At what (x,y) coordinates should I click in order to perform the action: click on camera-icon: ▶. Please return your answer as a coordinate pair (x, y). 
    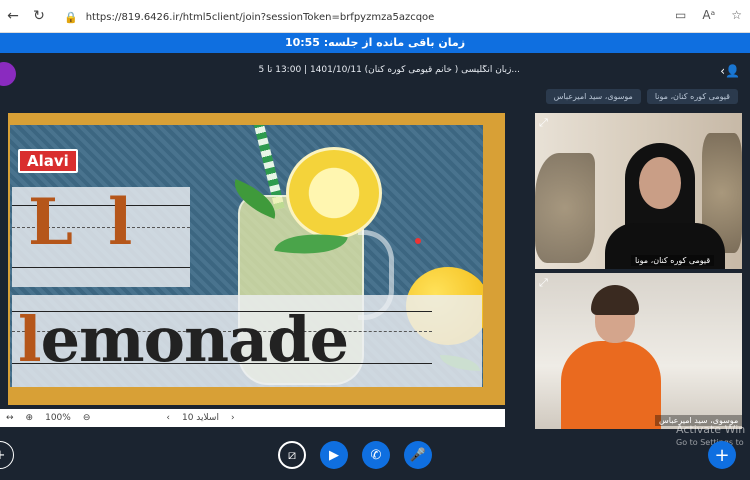
    Looking at the image, I should click on (334, 455).